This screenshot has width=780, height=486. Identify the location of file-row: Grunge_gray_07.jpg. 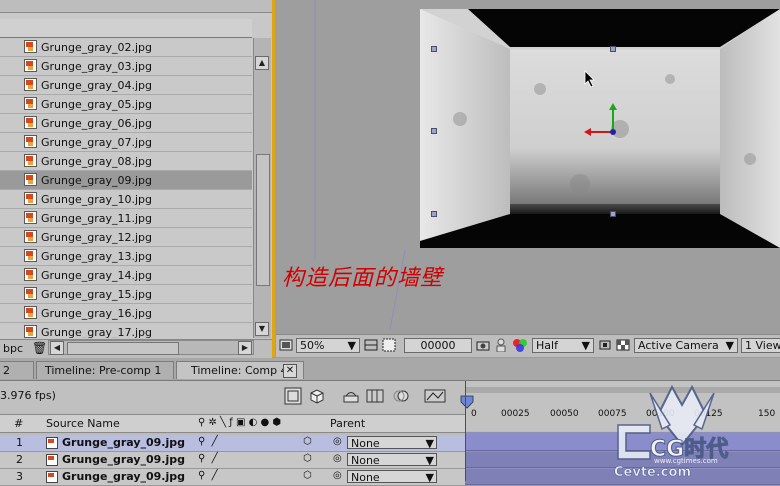
(126, 142).